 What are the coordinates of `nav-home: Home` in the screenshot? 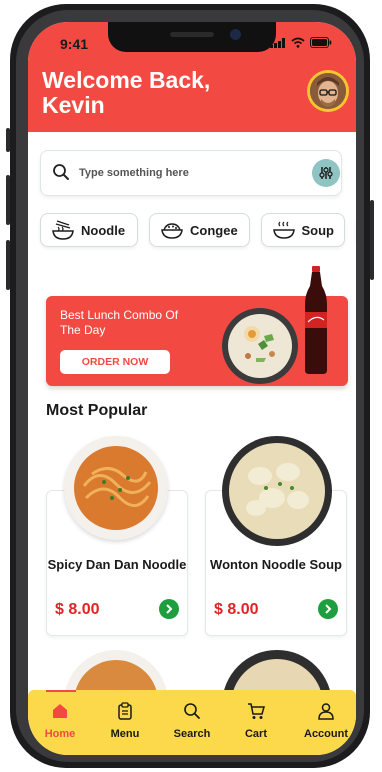 It's located at (60, 721).